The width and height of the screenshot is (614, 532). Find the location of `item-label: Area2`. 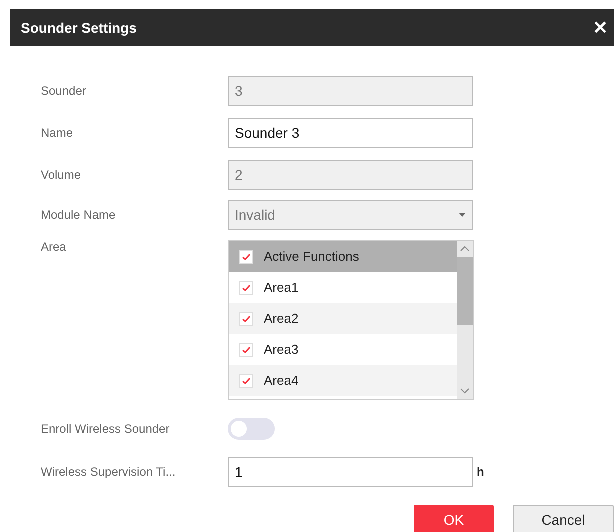

item-label: Area2 is located at coordinates (281, 318).